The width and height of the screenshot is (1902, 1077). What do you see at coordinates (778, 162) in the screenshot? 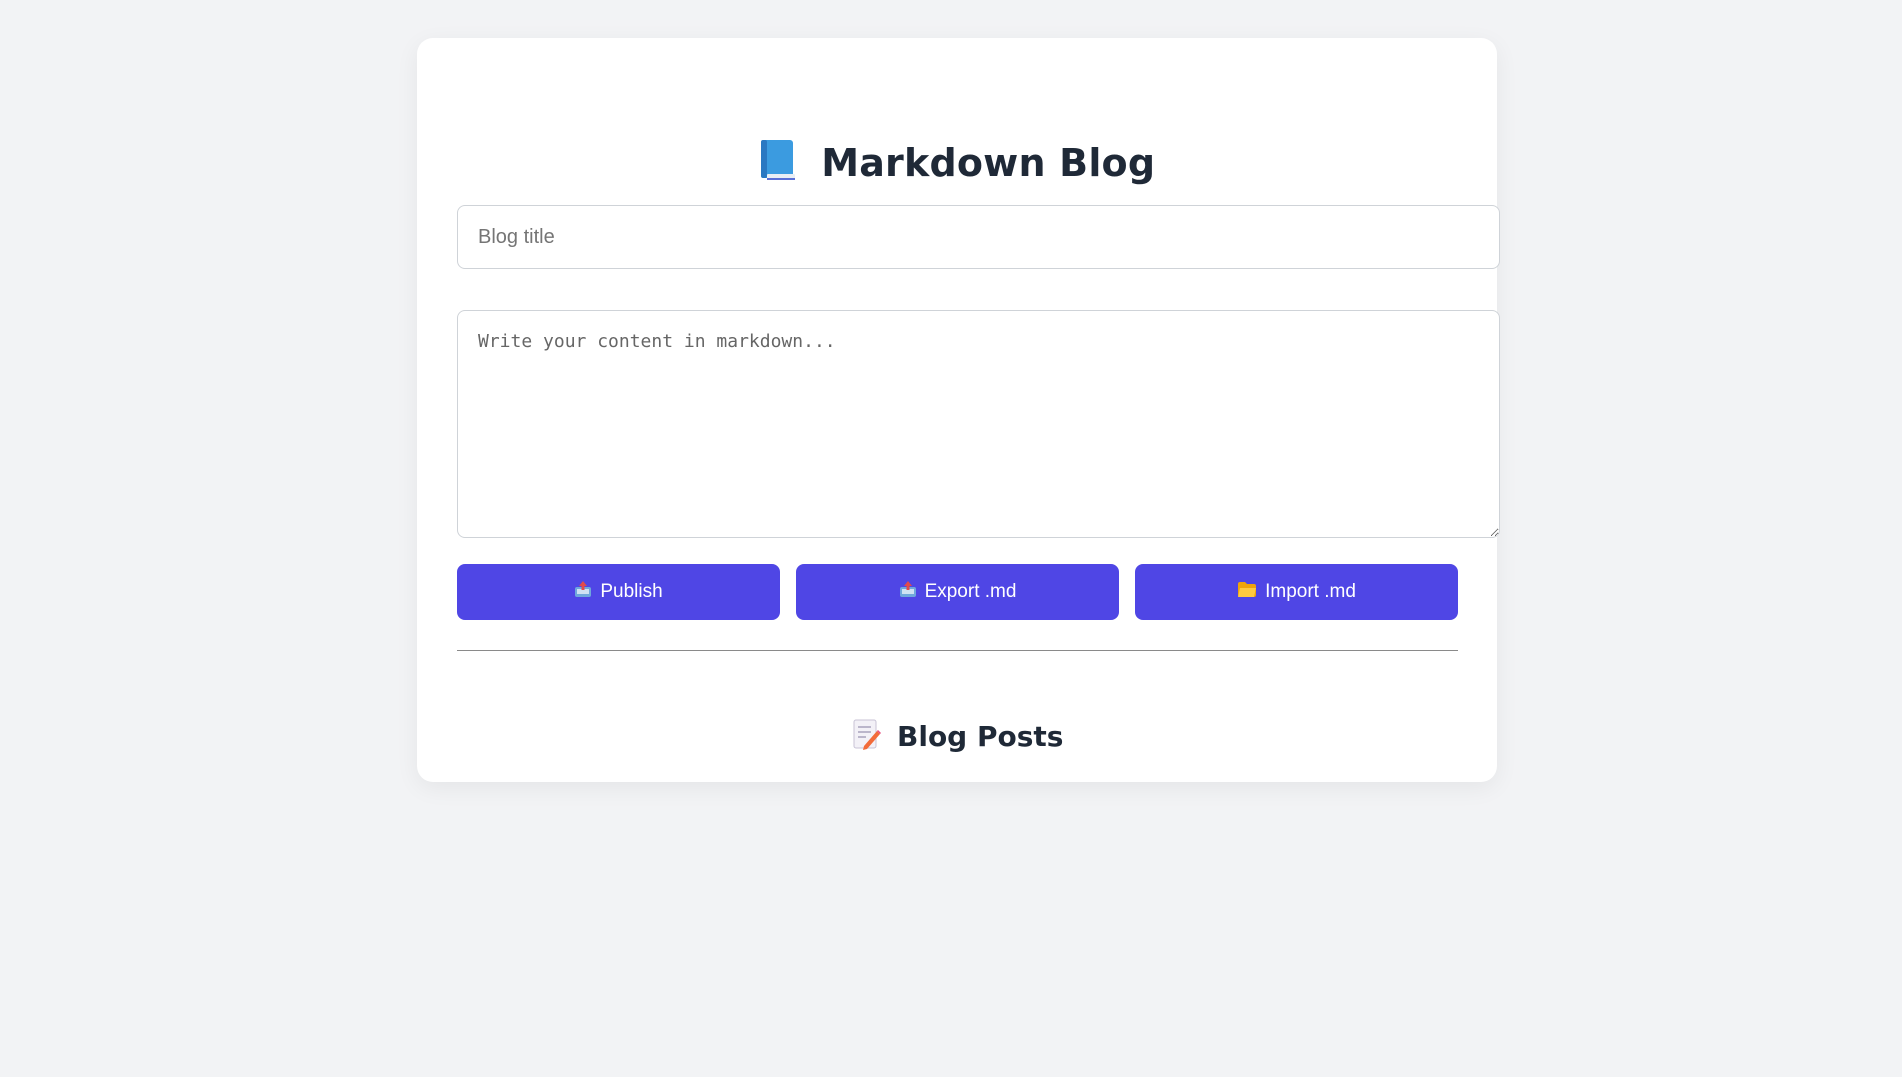
I see `blue-book-icon` at bounding box center [778, 162].